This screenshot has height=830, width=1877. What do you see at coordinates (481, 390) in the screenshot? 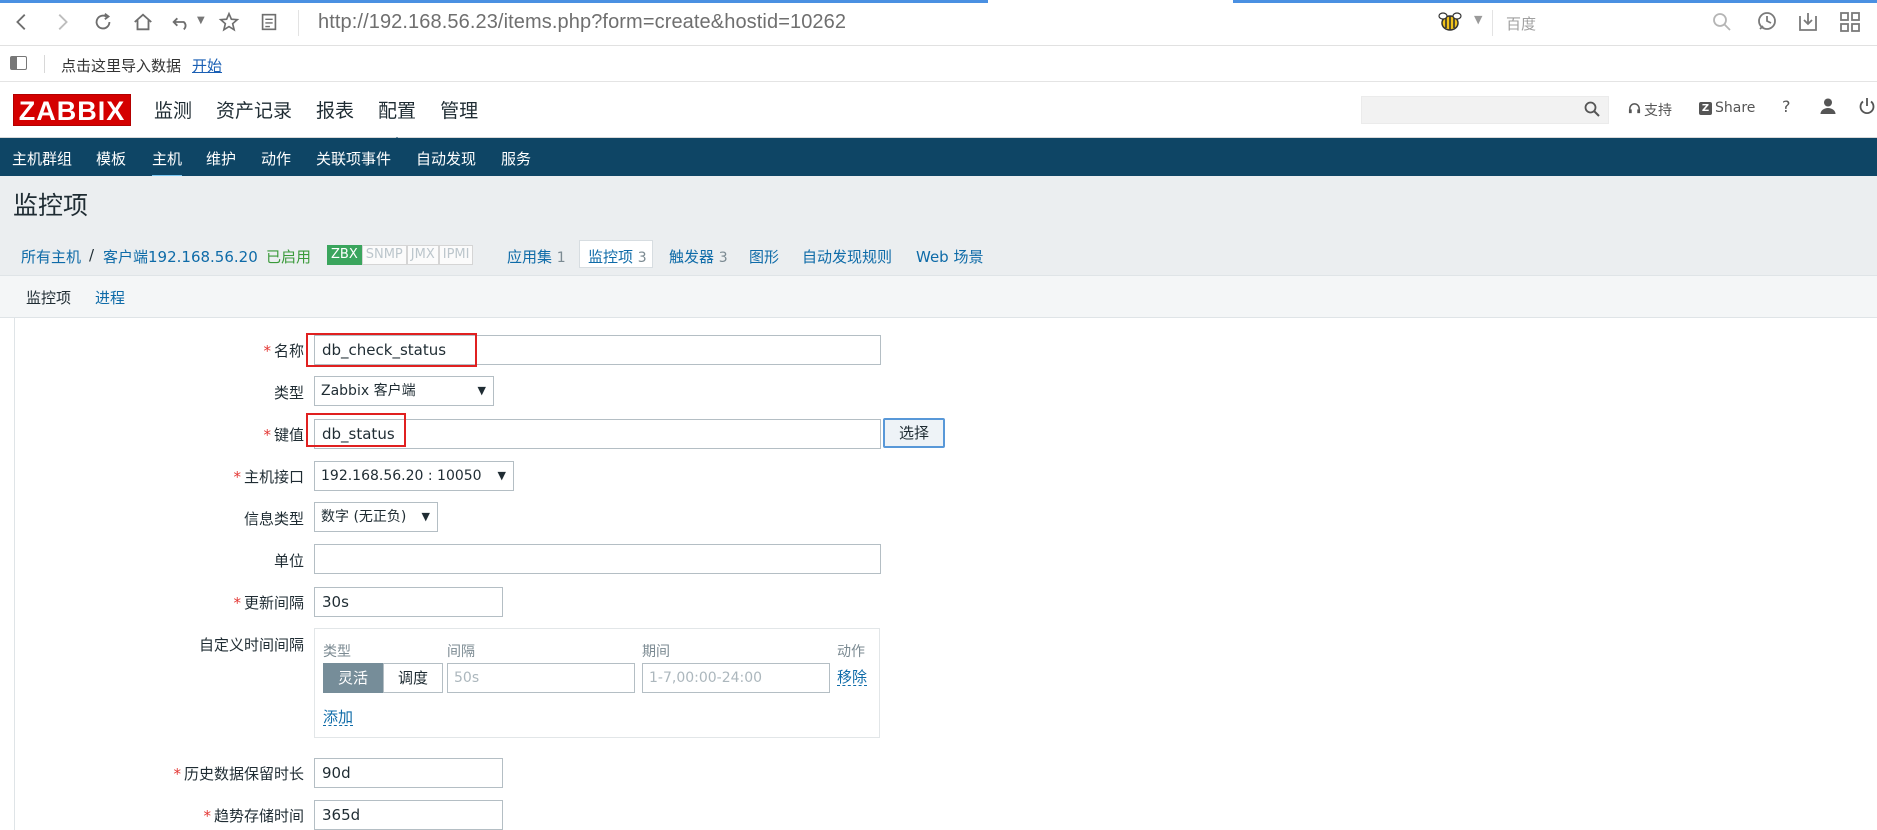
I see `chevron-down-icon: ▼` at bounding box center [481, 390].